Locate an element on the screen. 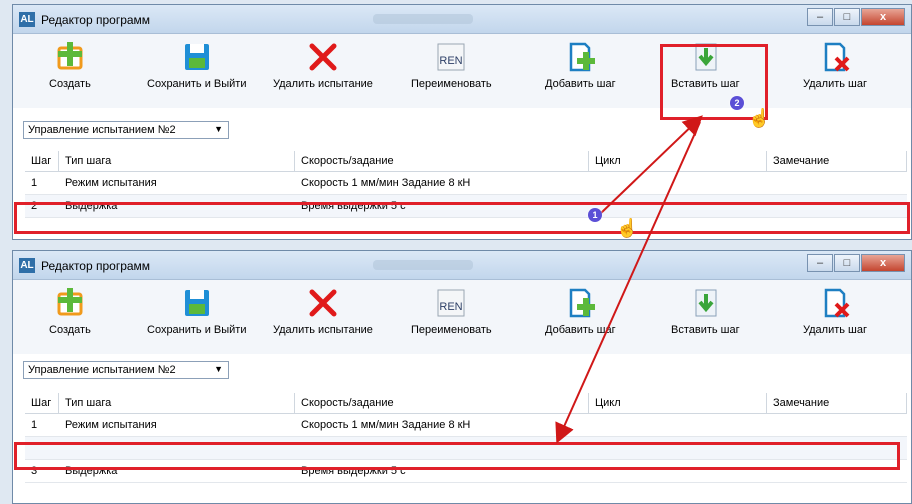 The image size is (912, 504). step-badge-2: 2 is located at coordinates (737, 103).